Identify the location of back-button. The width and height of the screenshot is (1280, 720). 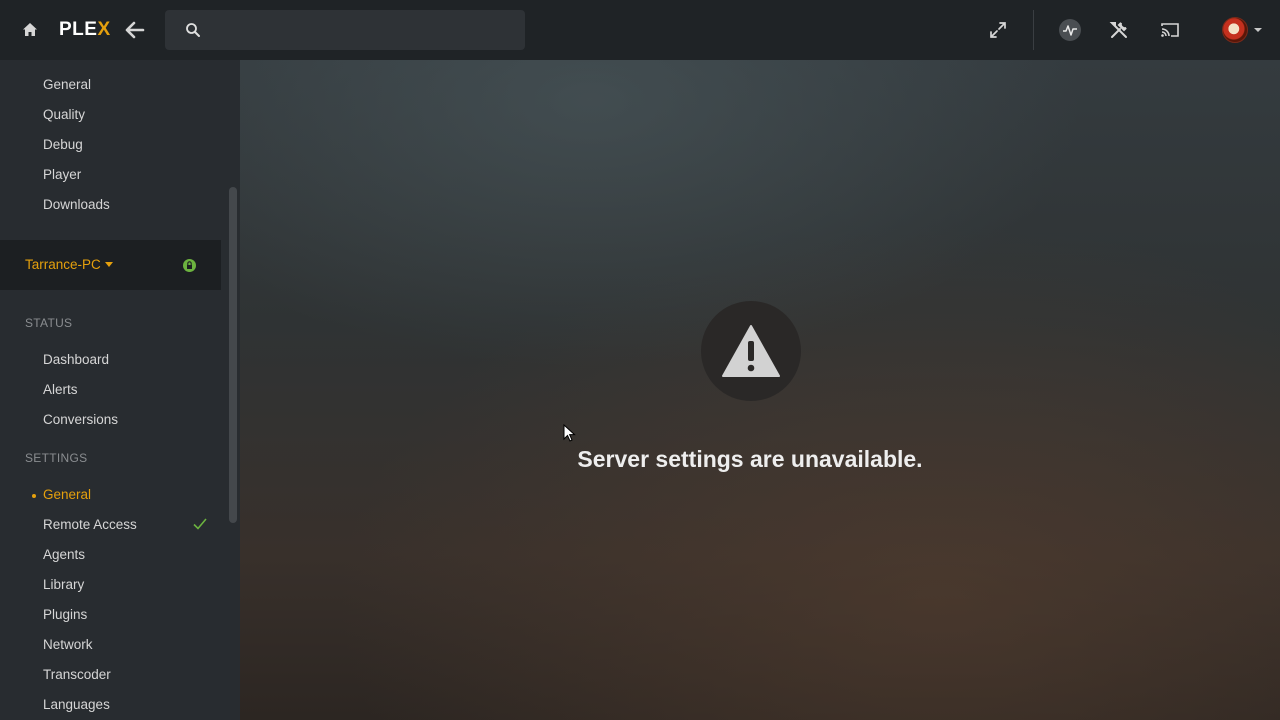
(135, 30).